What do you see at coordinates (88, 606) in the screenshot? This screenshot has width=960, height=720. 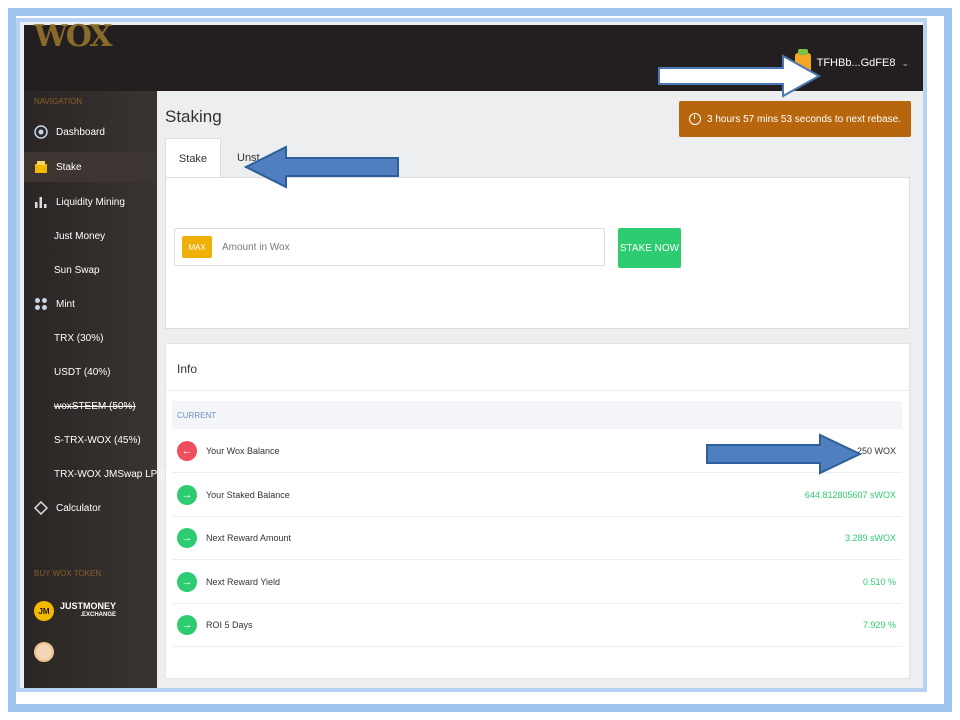 I see `partner-name: JUSTMONEY` at bounding box center [88, 606].